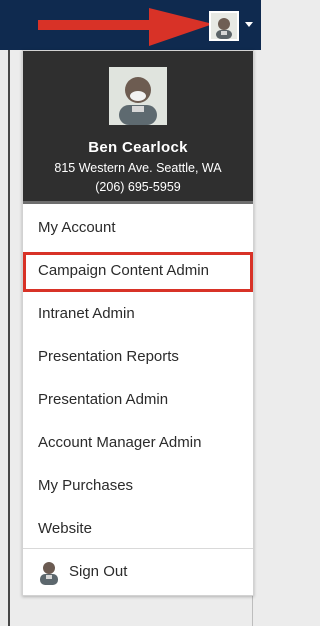 The image size is (320, 626). I want to click on profile-phone: (206) 695-5959, so click(138, 187).